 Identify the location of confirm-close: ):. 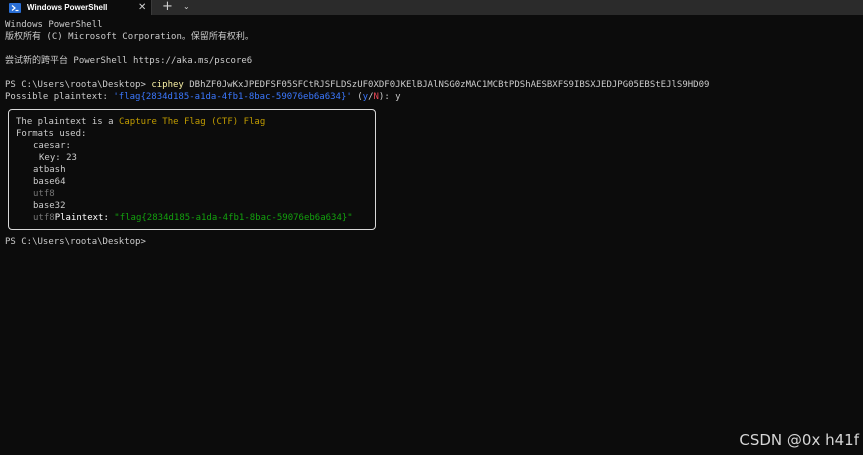
(387, 97).